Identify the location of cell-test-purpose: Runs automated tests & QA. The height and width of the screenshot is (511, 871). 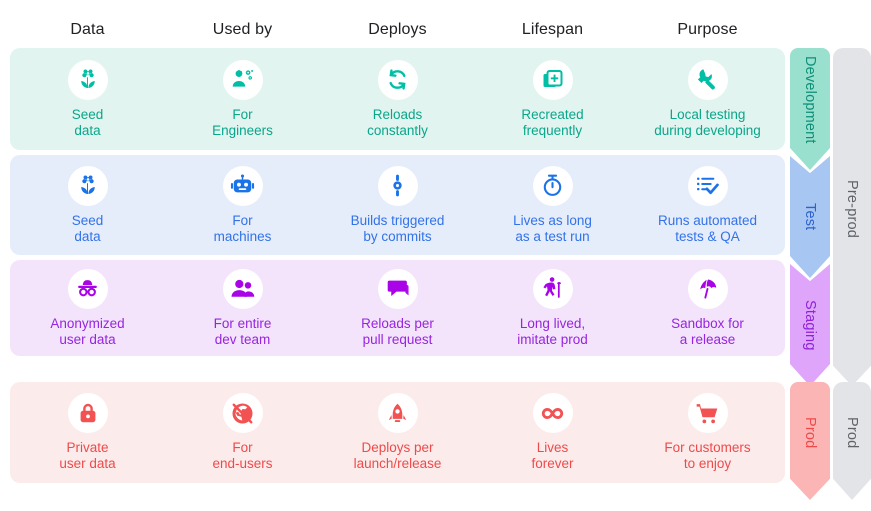
(707, 205).